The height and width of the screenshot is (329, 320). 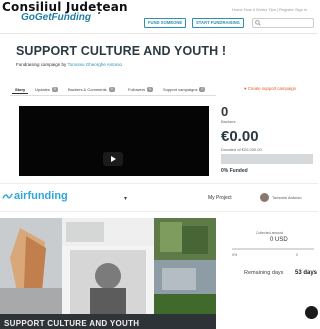 I want to click on create-support-label: Create support campaign, so click(x=272, y=88).